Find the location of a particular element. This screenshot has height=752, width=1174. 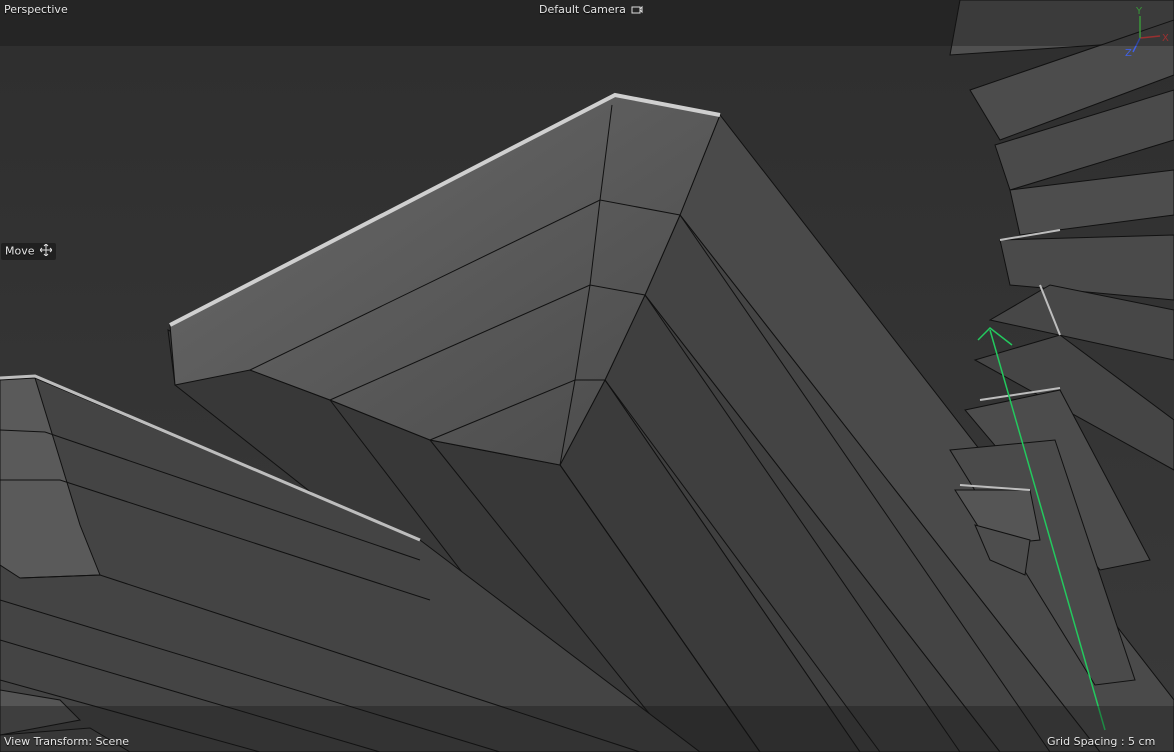

move-icon is located at coordinates (46, 251).